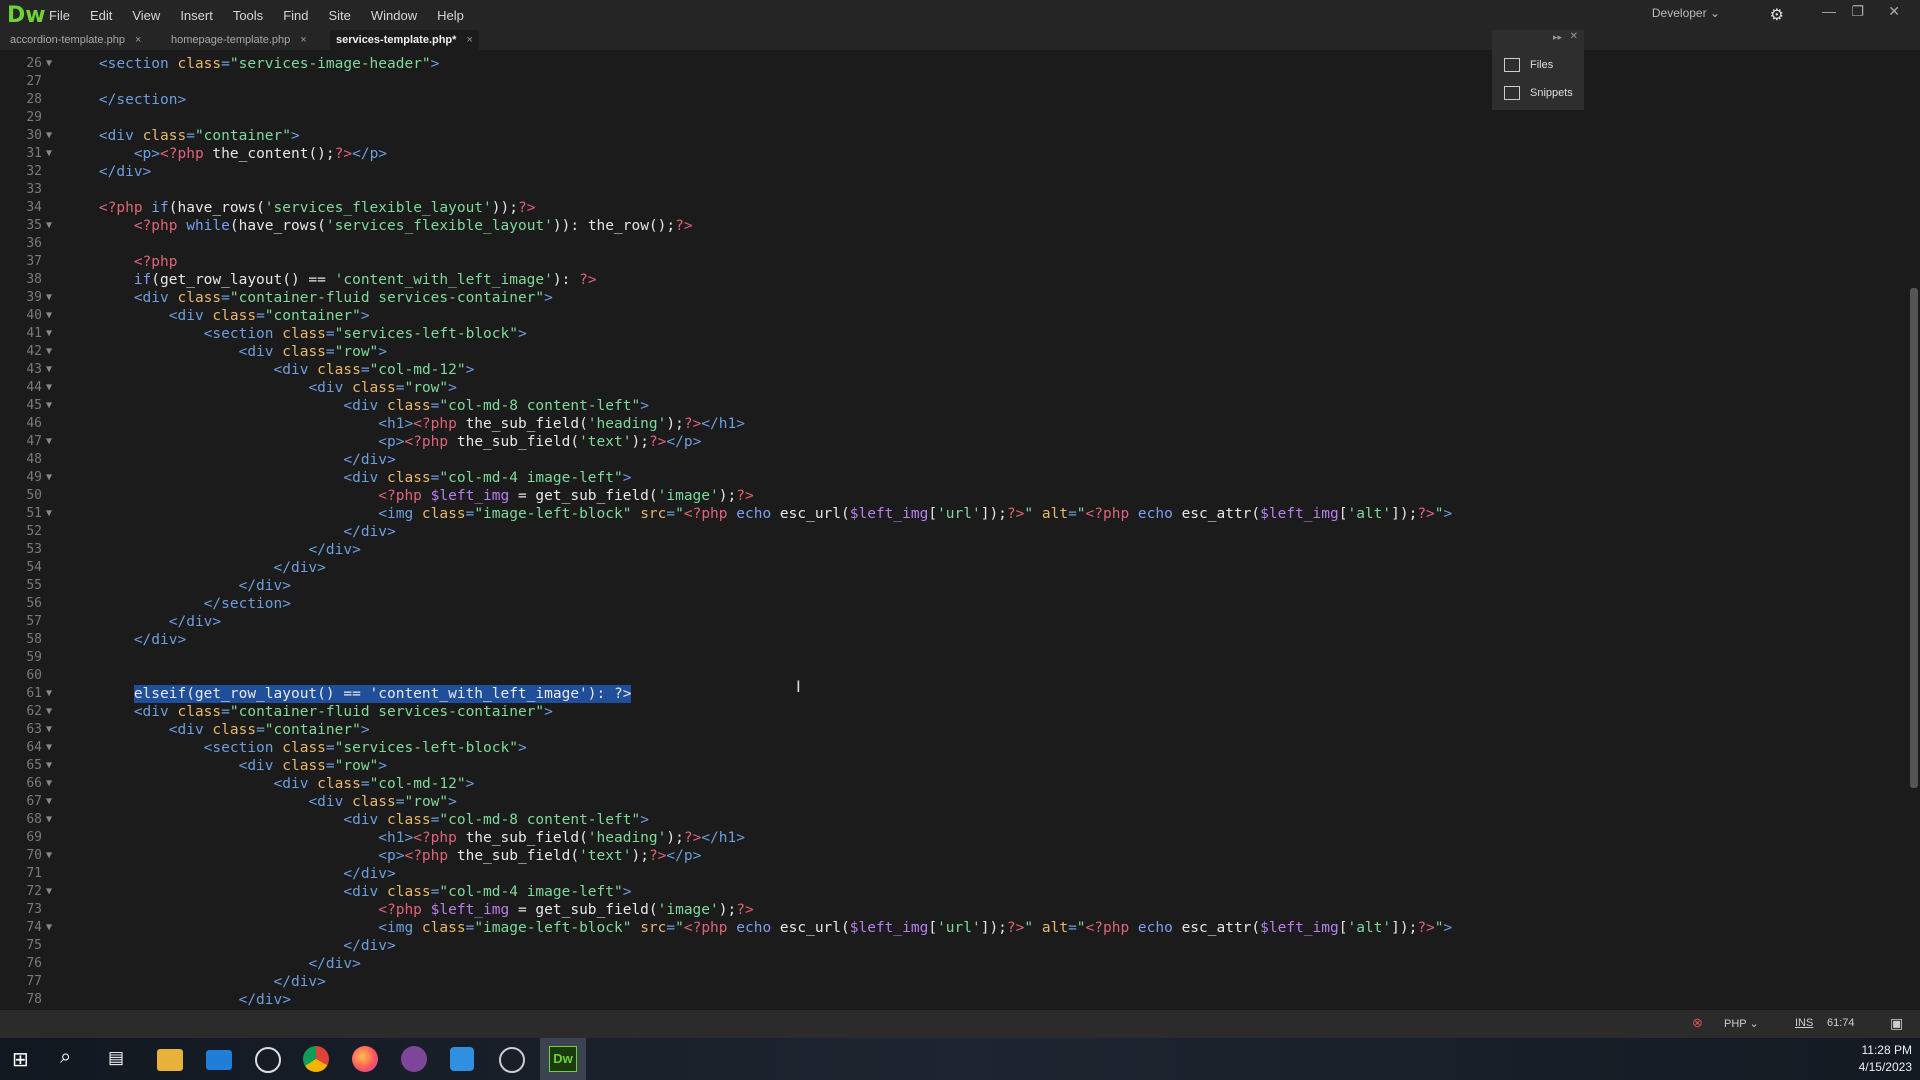  Describe the element at coordinates (1697, 1023) in the screenshot. I see `error-icon: ⊗` at that location.